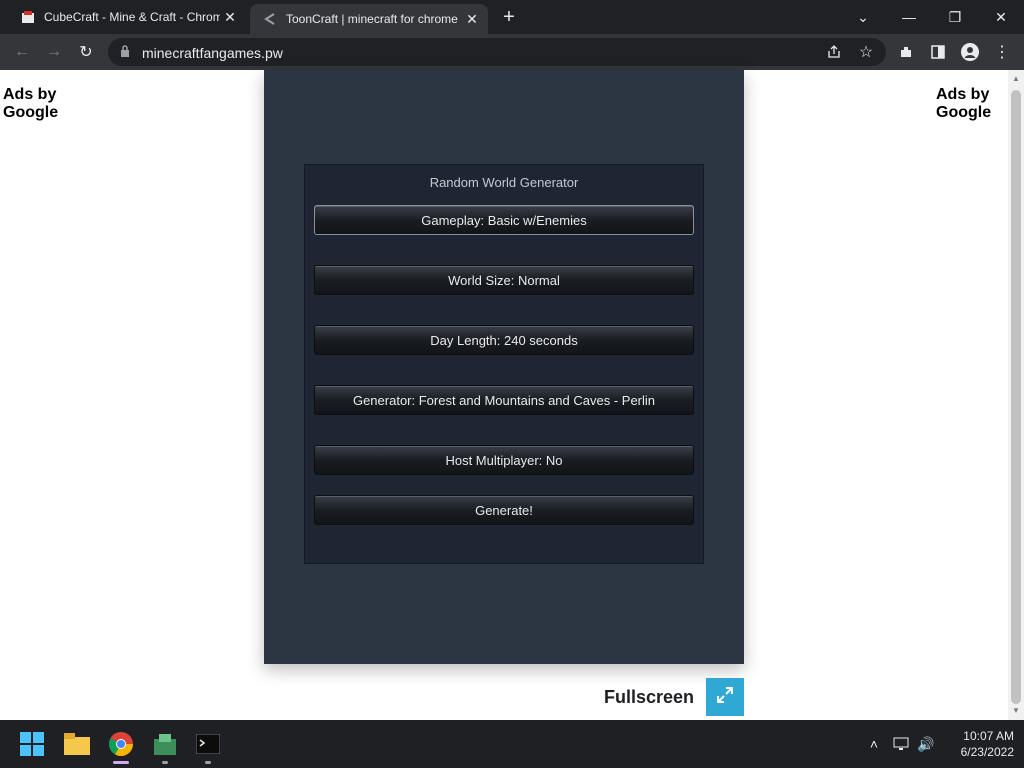 The width and height of the screenshot is (1024, 768). I want to click on cubecraft-favicon-icon, so click(28, 17).